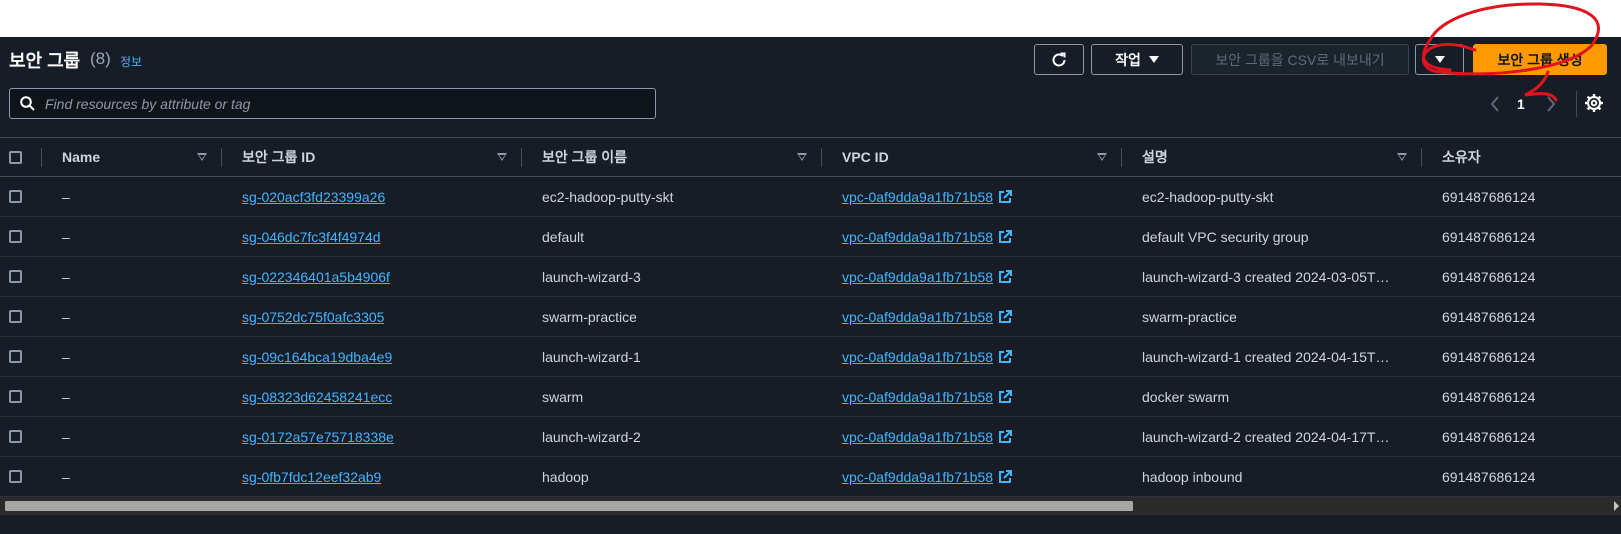 The height and width of the screenshot is (534, 1621). What do you see at coordinates (608, 196) in the screenshot?
I see `cell-sg-name: ec2-hadoop-putty-skt` at bounding box center [608, 196].